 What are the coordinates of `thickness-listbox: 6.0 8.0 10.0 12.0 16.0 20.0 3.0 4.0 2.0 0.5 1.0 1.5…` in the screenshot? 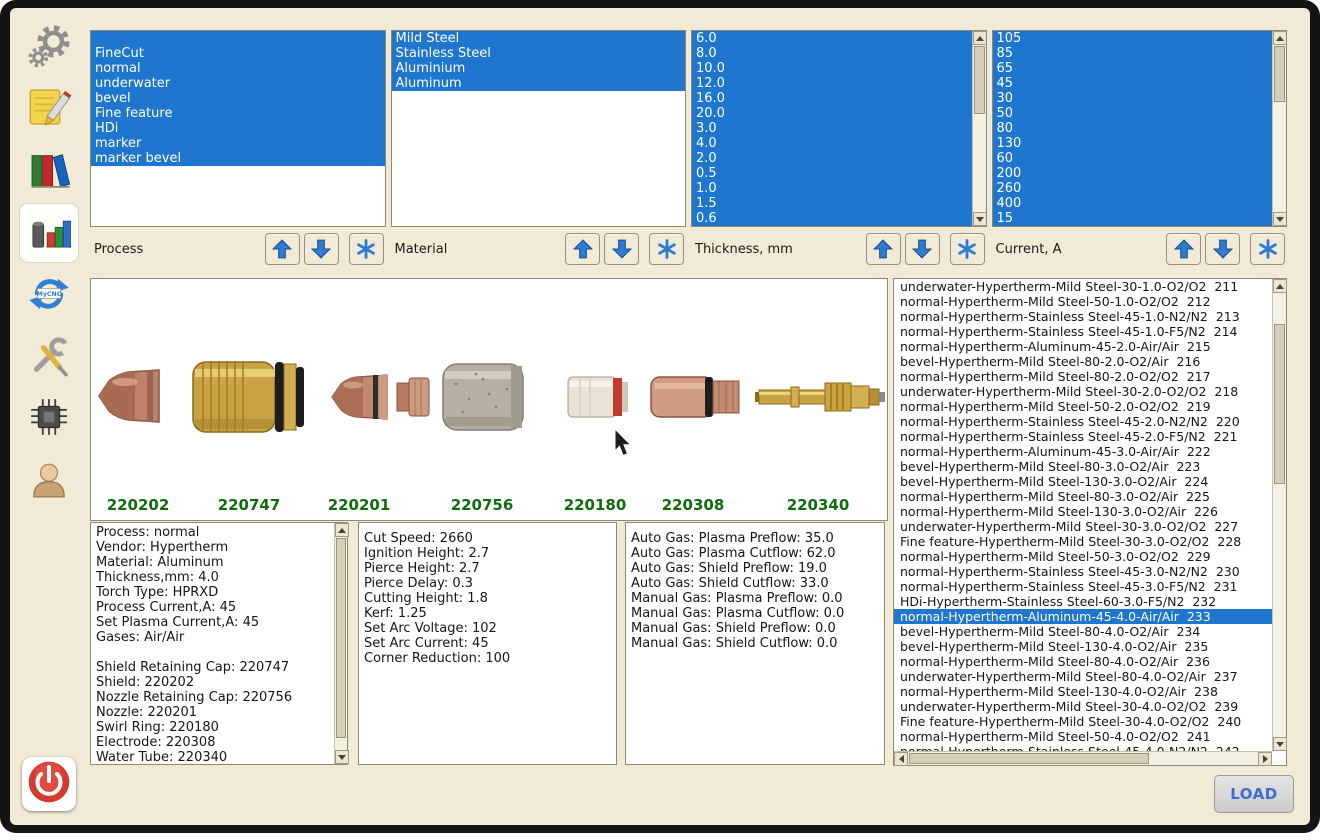 It's located at (839, 128).